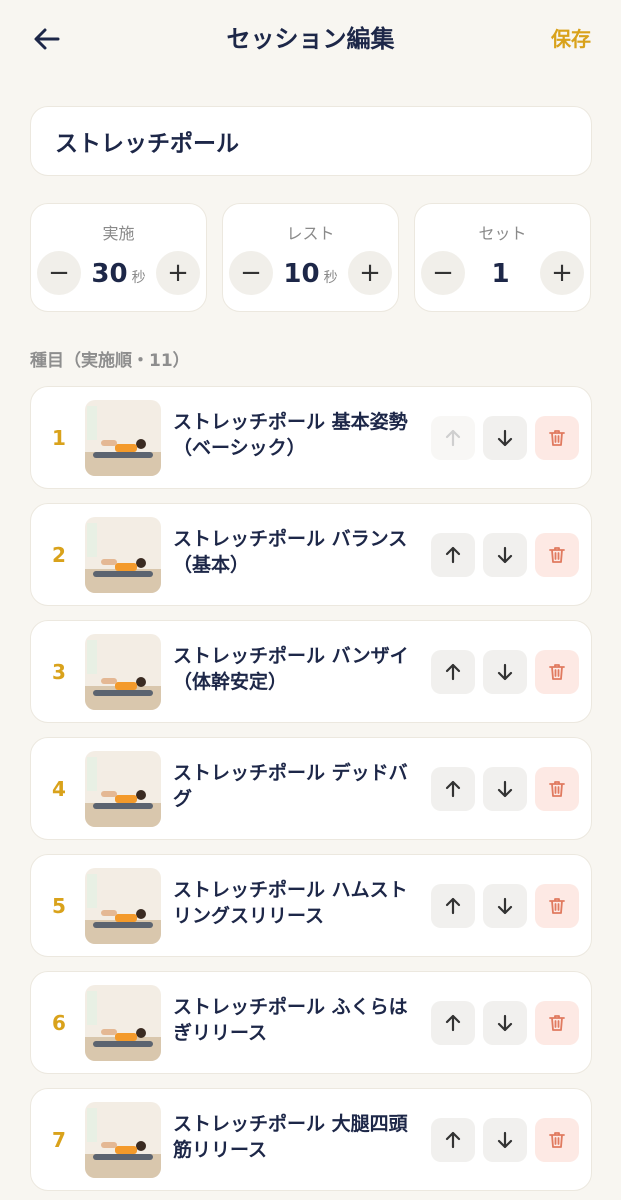  What do you see at coordinates (59, 554) in the screenshot?
I see `exercise-index: 2` at bounding box center [59, 554].